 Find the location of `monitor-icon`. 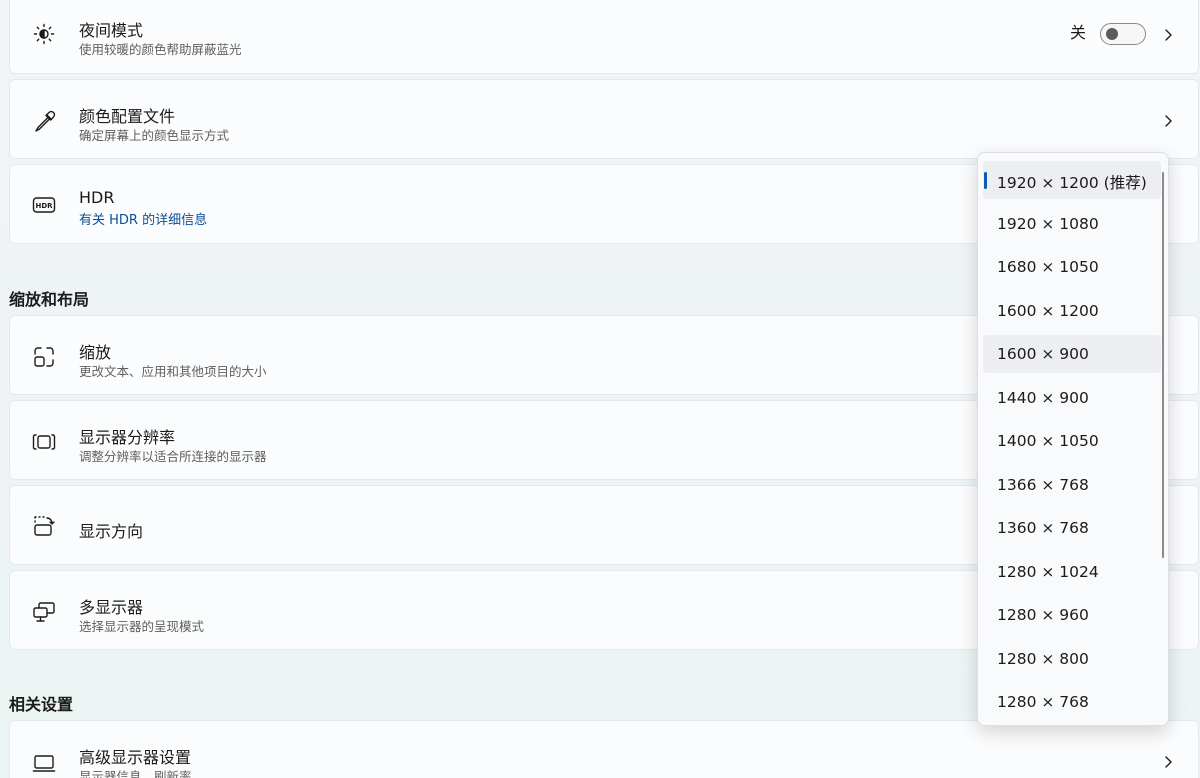

monitor-icon is located at coordinates (44, 763).